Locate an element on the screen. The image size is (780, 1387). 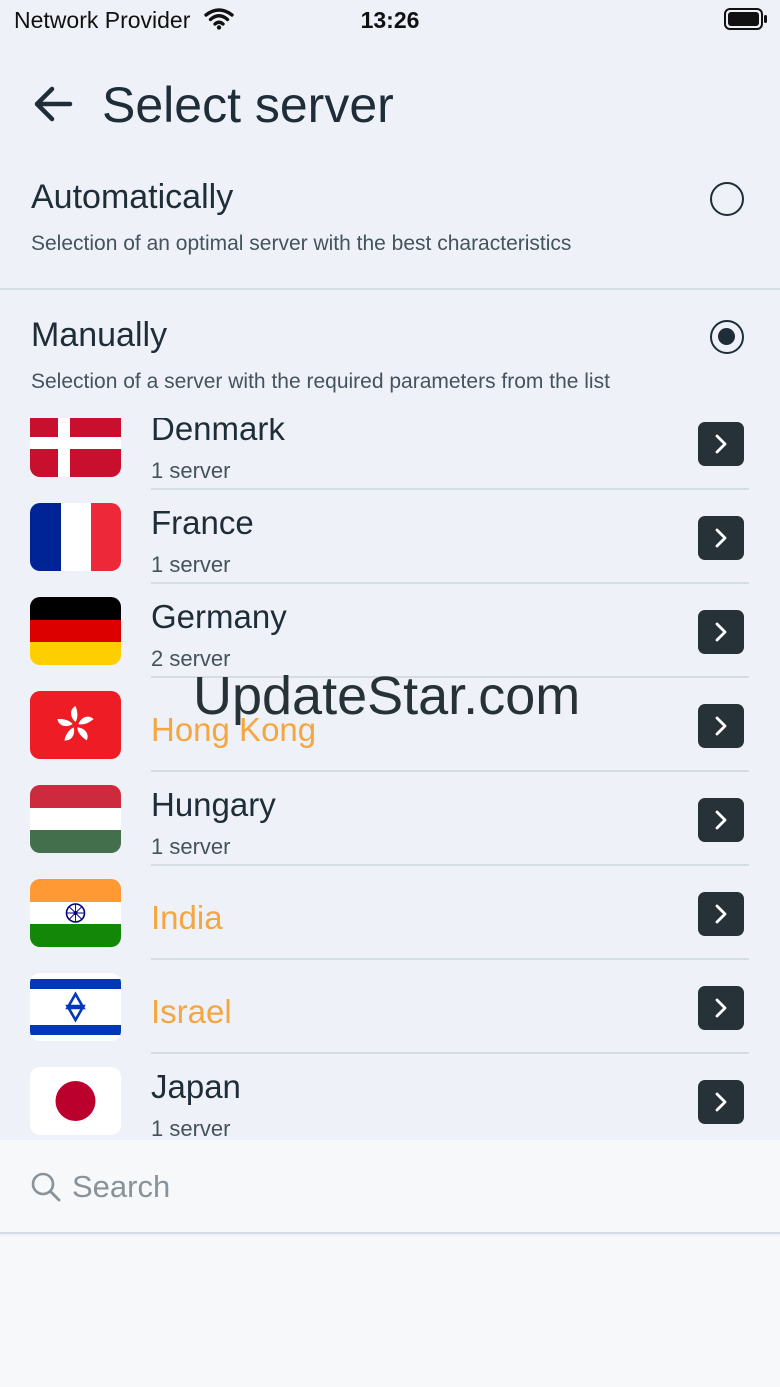
japan-flag-icon is located at coordinates (75, 1101).